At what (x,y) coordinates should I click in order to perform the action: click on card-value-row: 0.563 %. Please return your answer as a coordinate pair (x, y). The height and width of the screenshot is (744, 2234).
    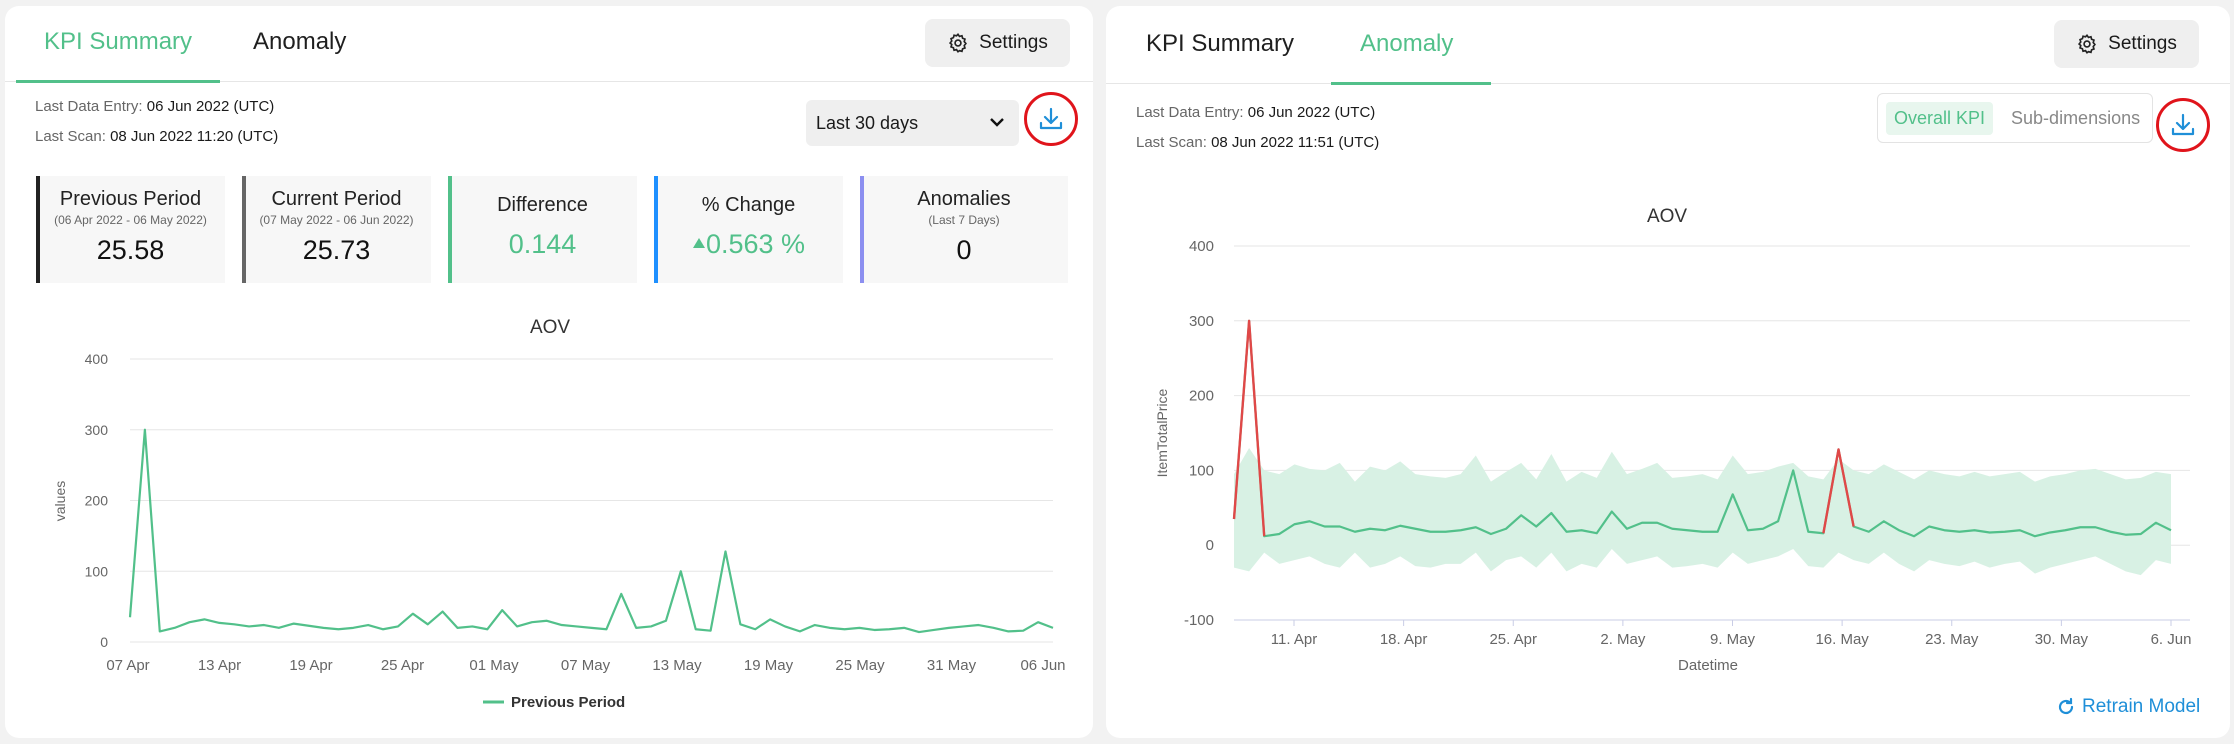
    Looking at the image, I should click on (748, 244).